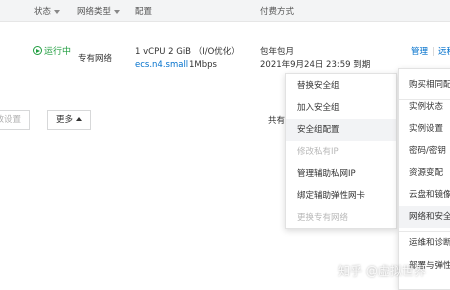 This screenshot has height=290, width=450. I want to click on spec-value: 1 vCPU 2 GiB （I/O优化）, so click(187, 52).